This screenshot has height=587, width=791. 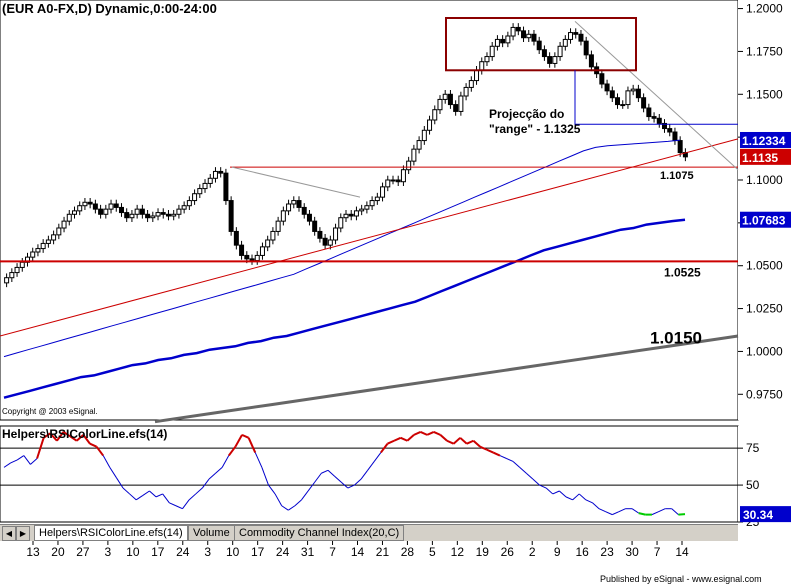 What do you see at coordinates (258, 552) in the screenshot?
I see `x-tick-label: 17` at bounding box center [258, 552].